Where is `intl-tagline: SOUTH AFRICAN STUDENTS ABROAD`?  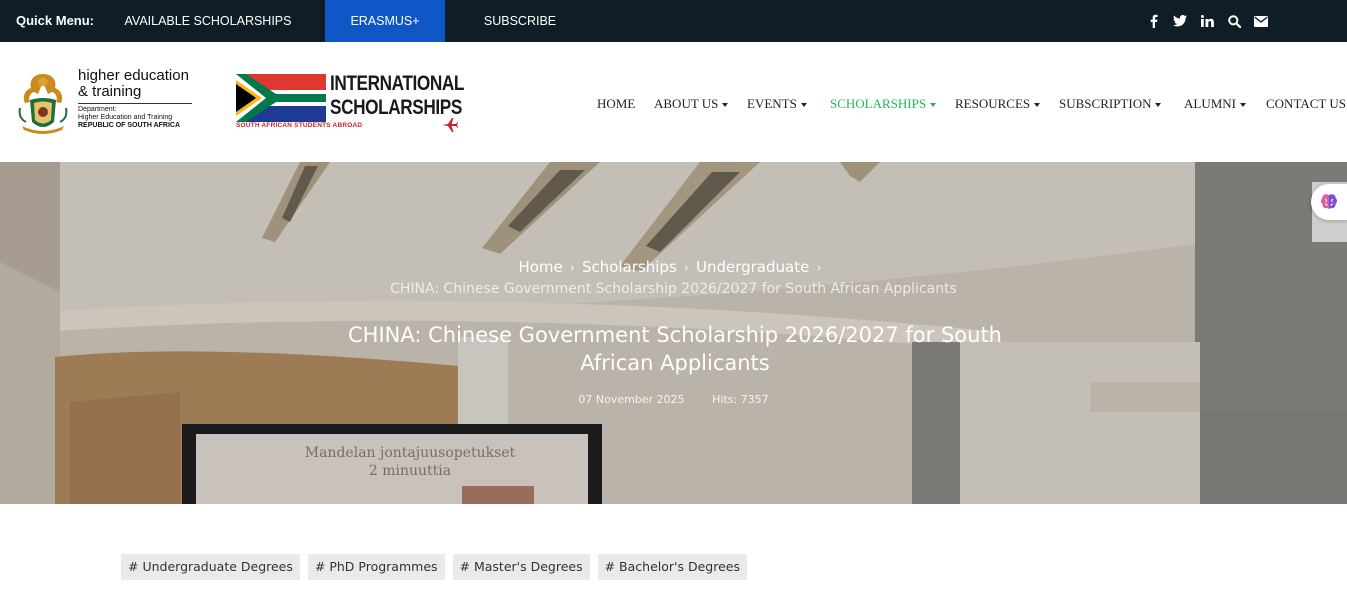 intl-tagline: SOUTH AFRICAN STUDENTS ABROAD is located at coordinates (299, 125).